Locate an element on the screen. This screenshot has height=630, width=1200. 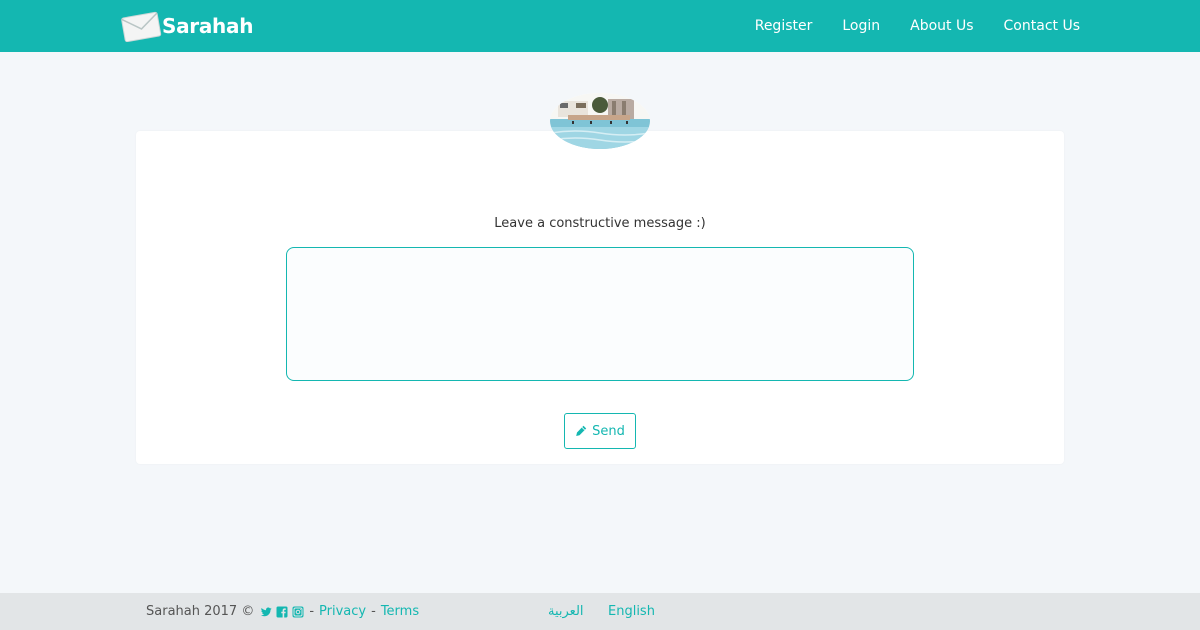
message-input is located at coordinates (600, 314).